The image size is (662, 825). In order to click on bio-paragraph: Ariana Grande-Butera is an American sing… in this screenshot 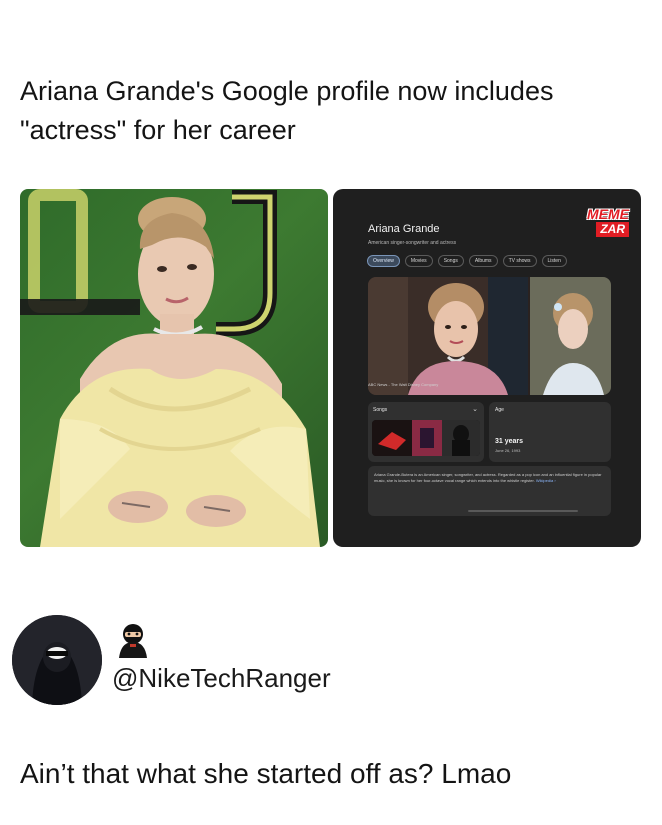, I will do `click(489, 478)`.